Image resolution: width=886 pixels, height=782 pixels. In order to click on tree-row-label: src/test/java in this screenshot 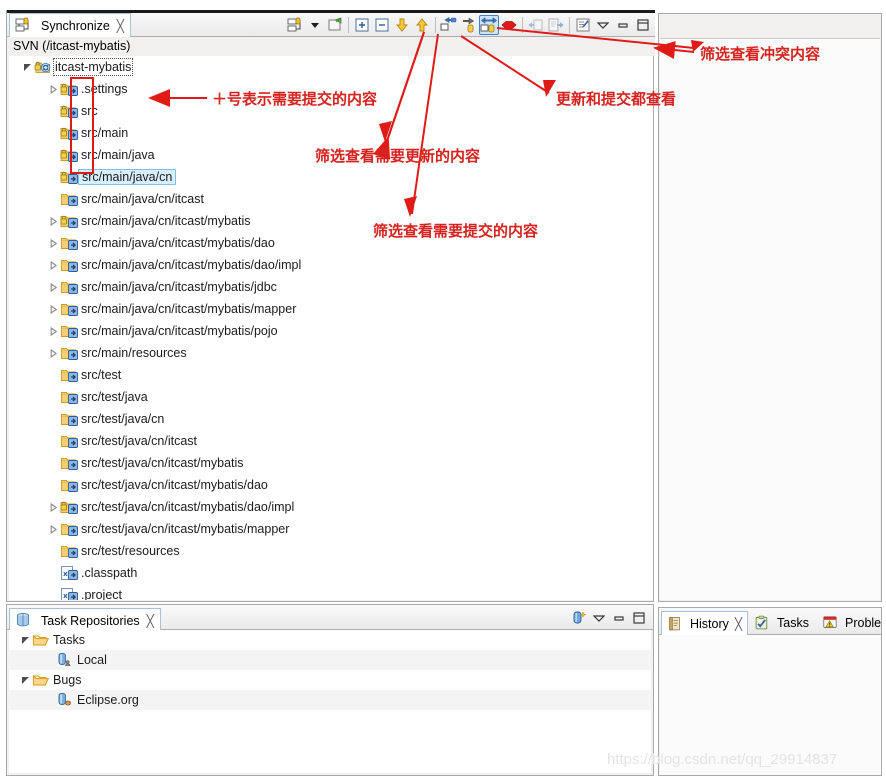, I will do `click(114, 397)`.